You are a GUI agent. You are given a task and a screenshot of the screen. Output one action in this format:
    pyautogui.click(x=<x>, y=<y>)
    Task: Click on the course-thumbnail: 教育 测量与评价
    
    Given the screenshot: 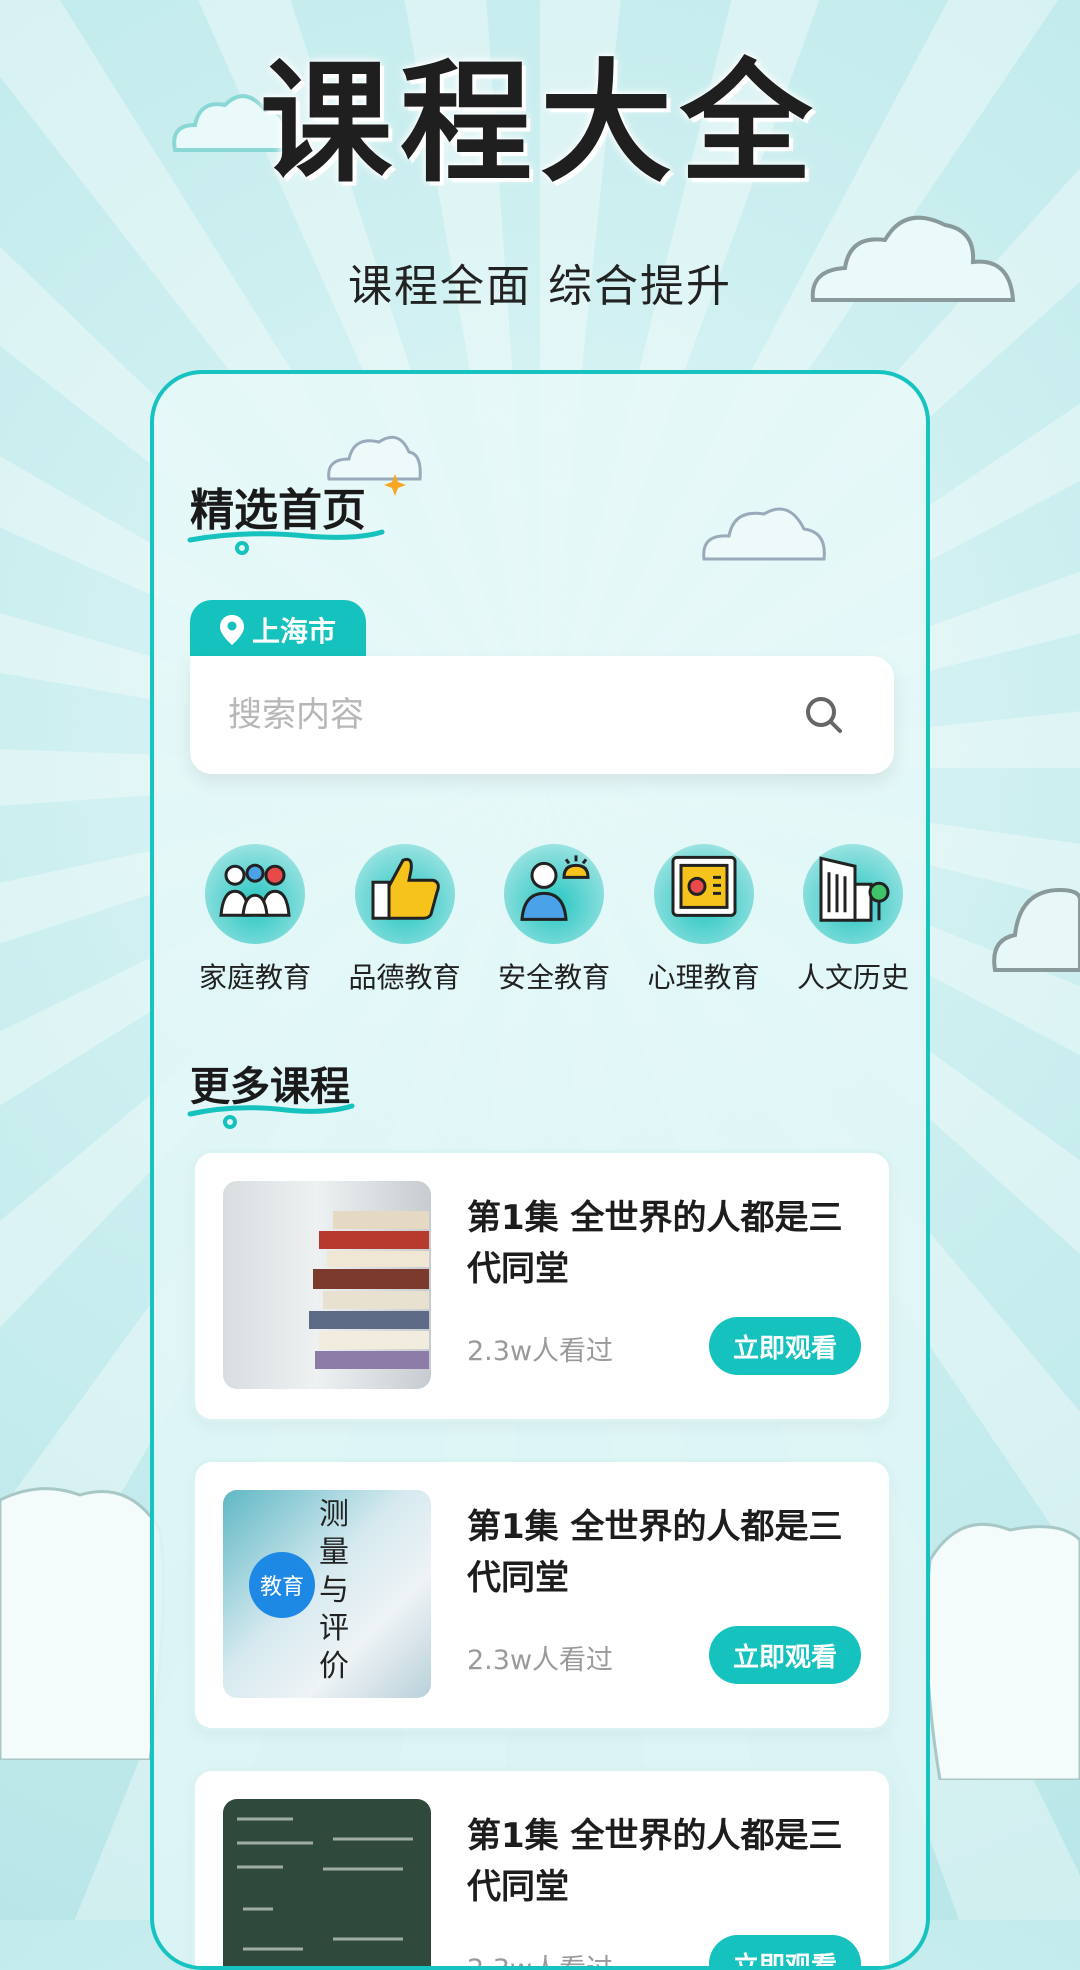 What is the action you would take?
    pyautogui.click(x=327, y=1594)
    